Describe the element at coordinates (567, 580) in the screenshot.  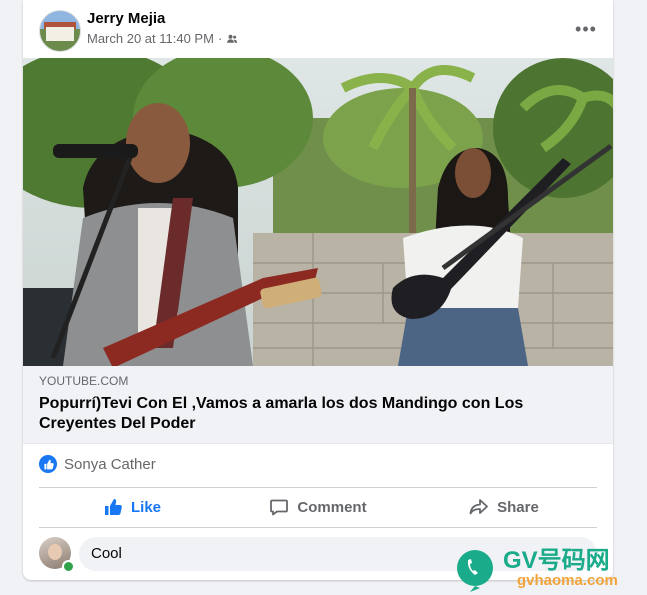
I see `watermark-url: gvhaoma.com` at that location.